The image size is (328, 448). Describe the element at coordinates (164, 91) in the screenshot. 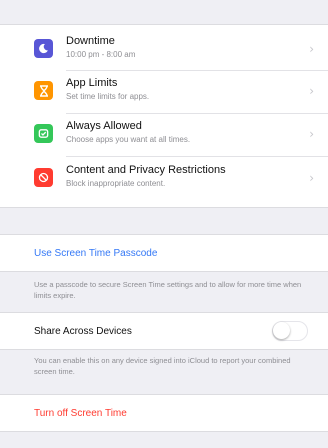

I see `app-limits-row: App Limits Set time limits for apps. ›` at that location.